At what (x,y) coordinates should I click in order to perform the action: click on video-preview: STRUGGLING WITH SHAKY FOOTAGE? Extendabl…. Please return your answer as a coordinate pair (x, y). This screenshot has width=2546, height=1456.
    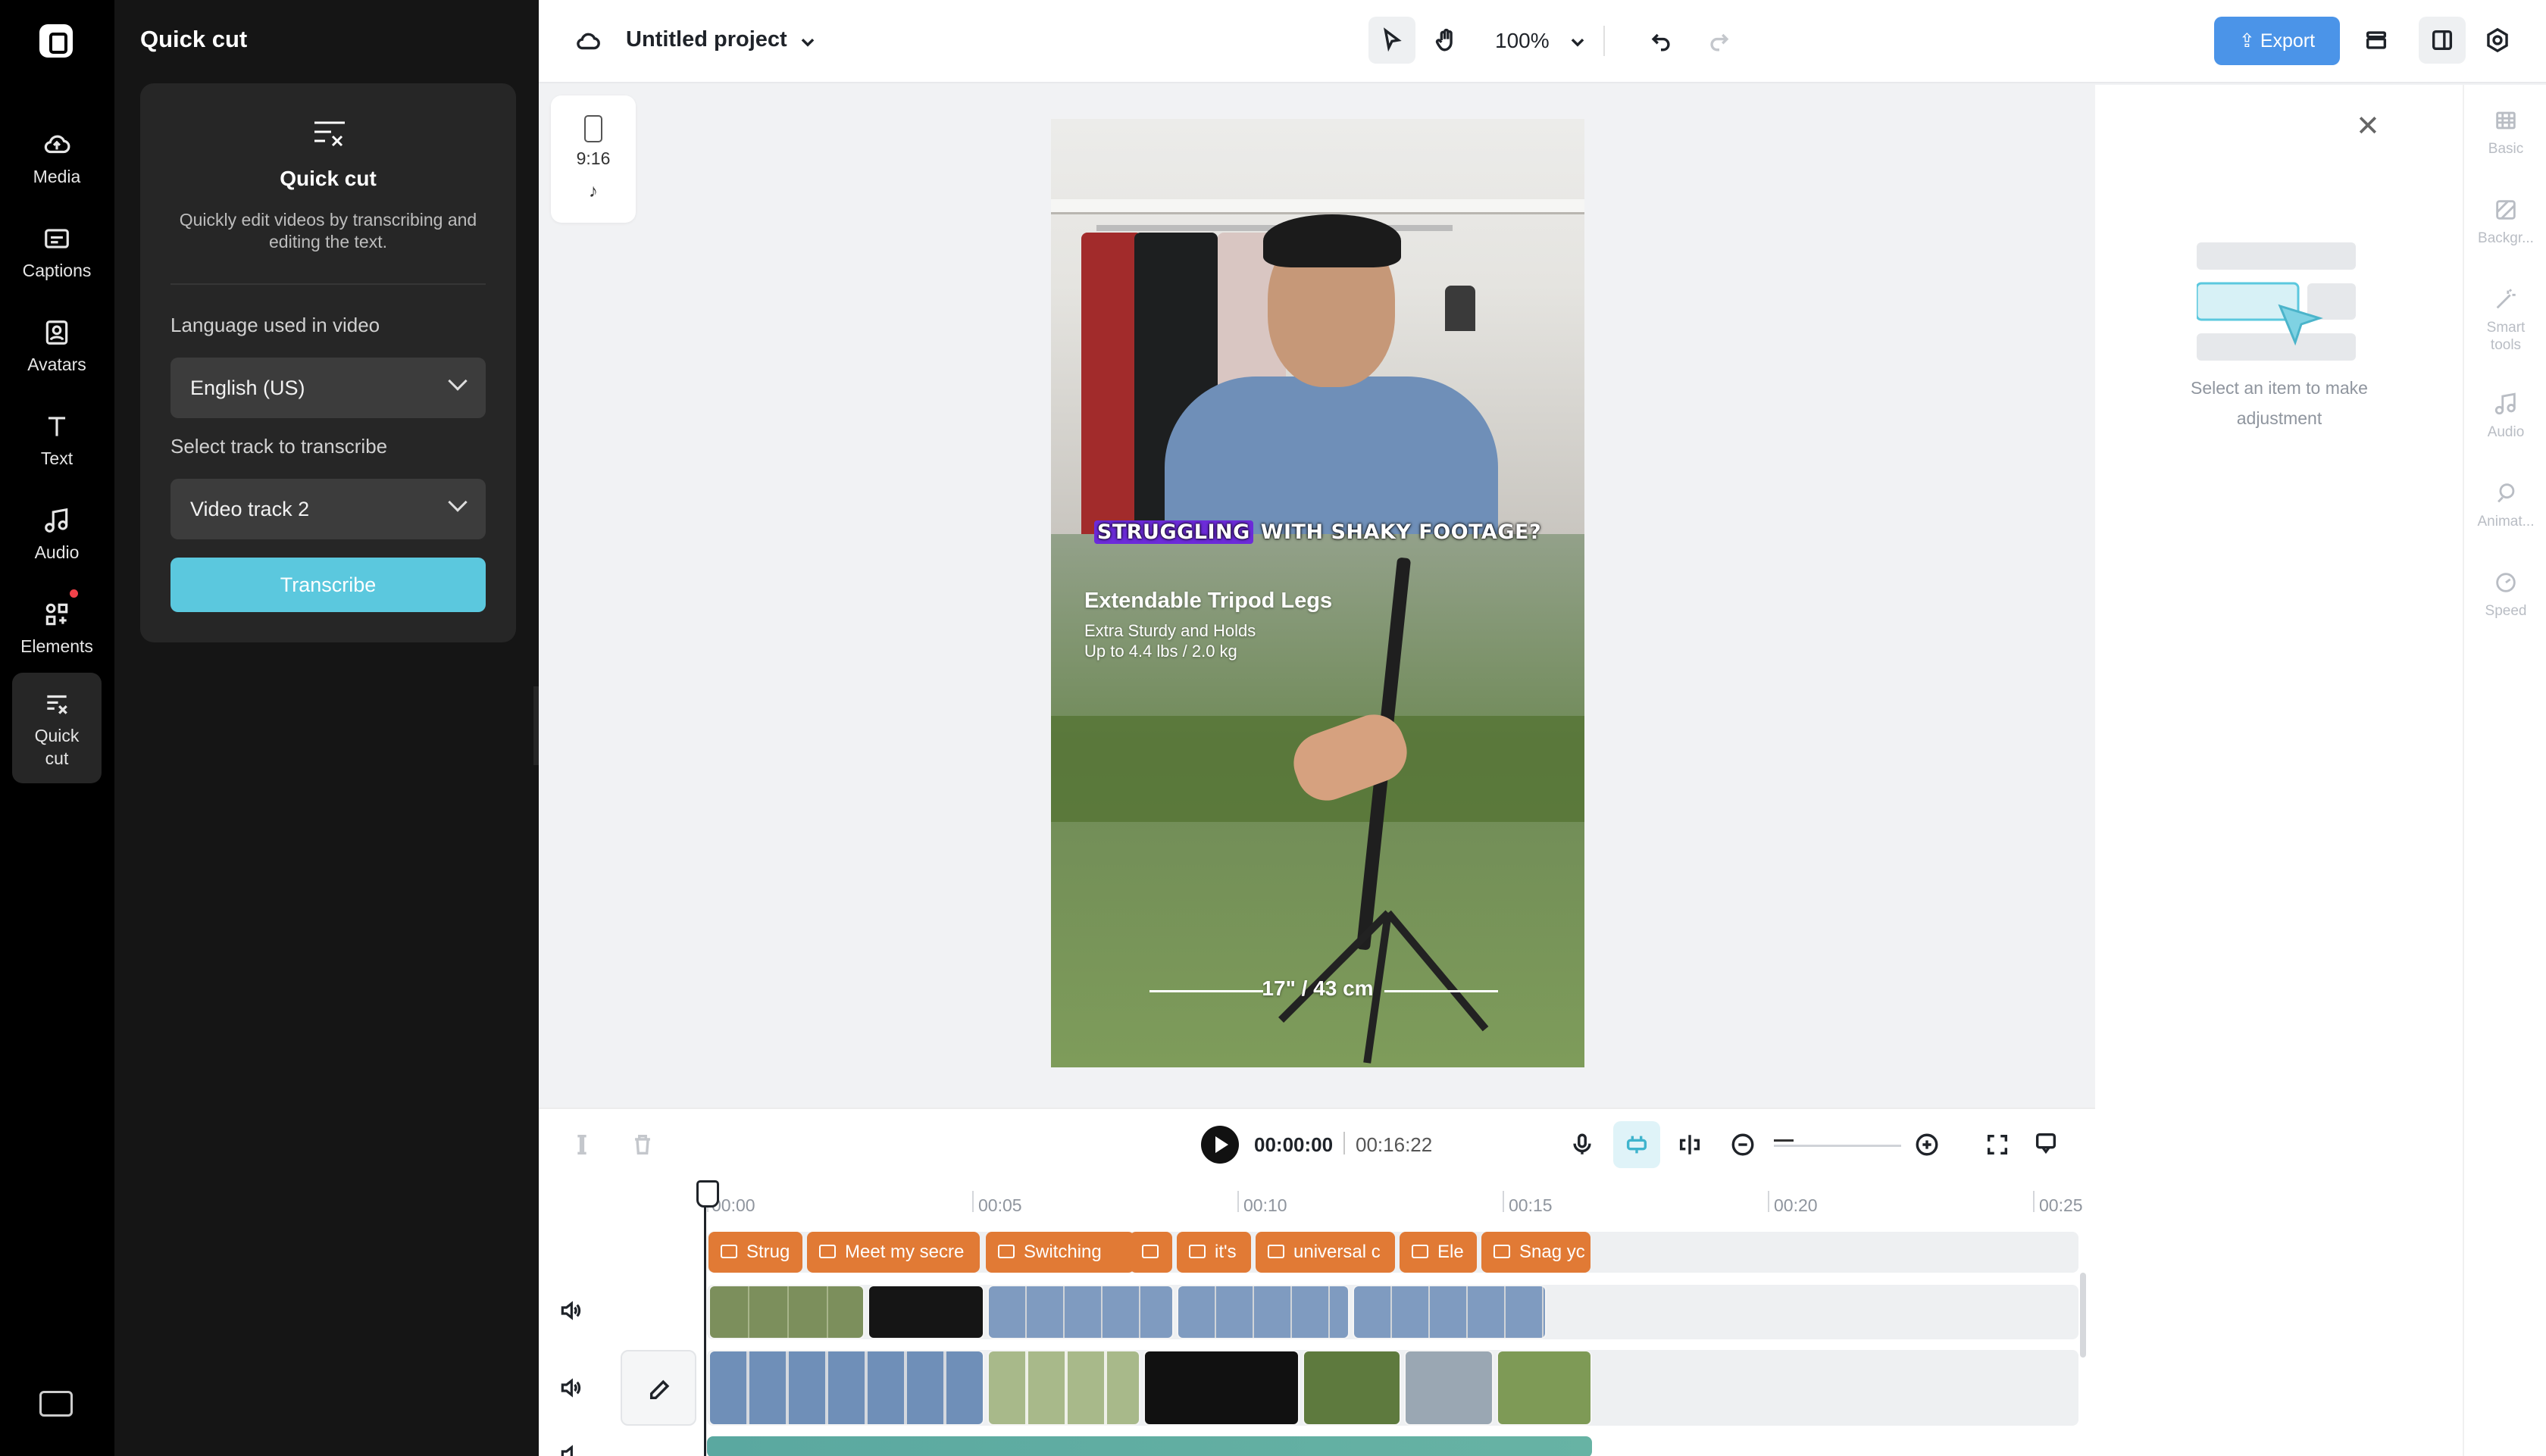
    Looking at the image, I should click on (1317, 593).